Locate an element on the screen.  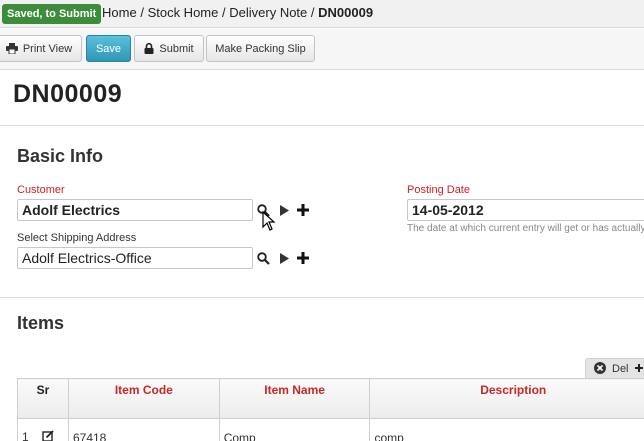
remove-icon is located at coordinates (600, 369).